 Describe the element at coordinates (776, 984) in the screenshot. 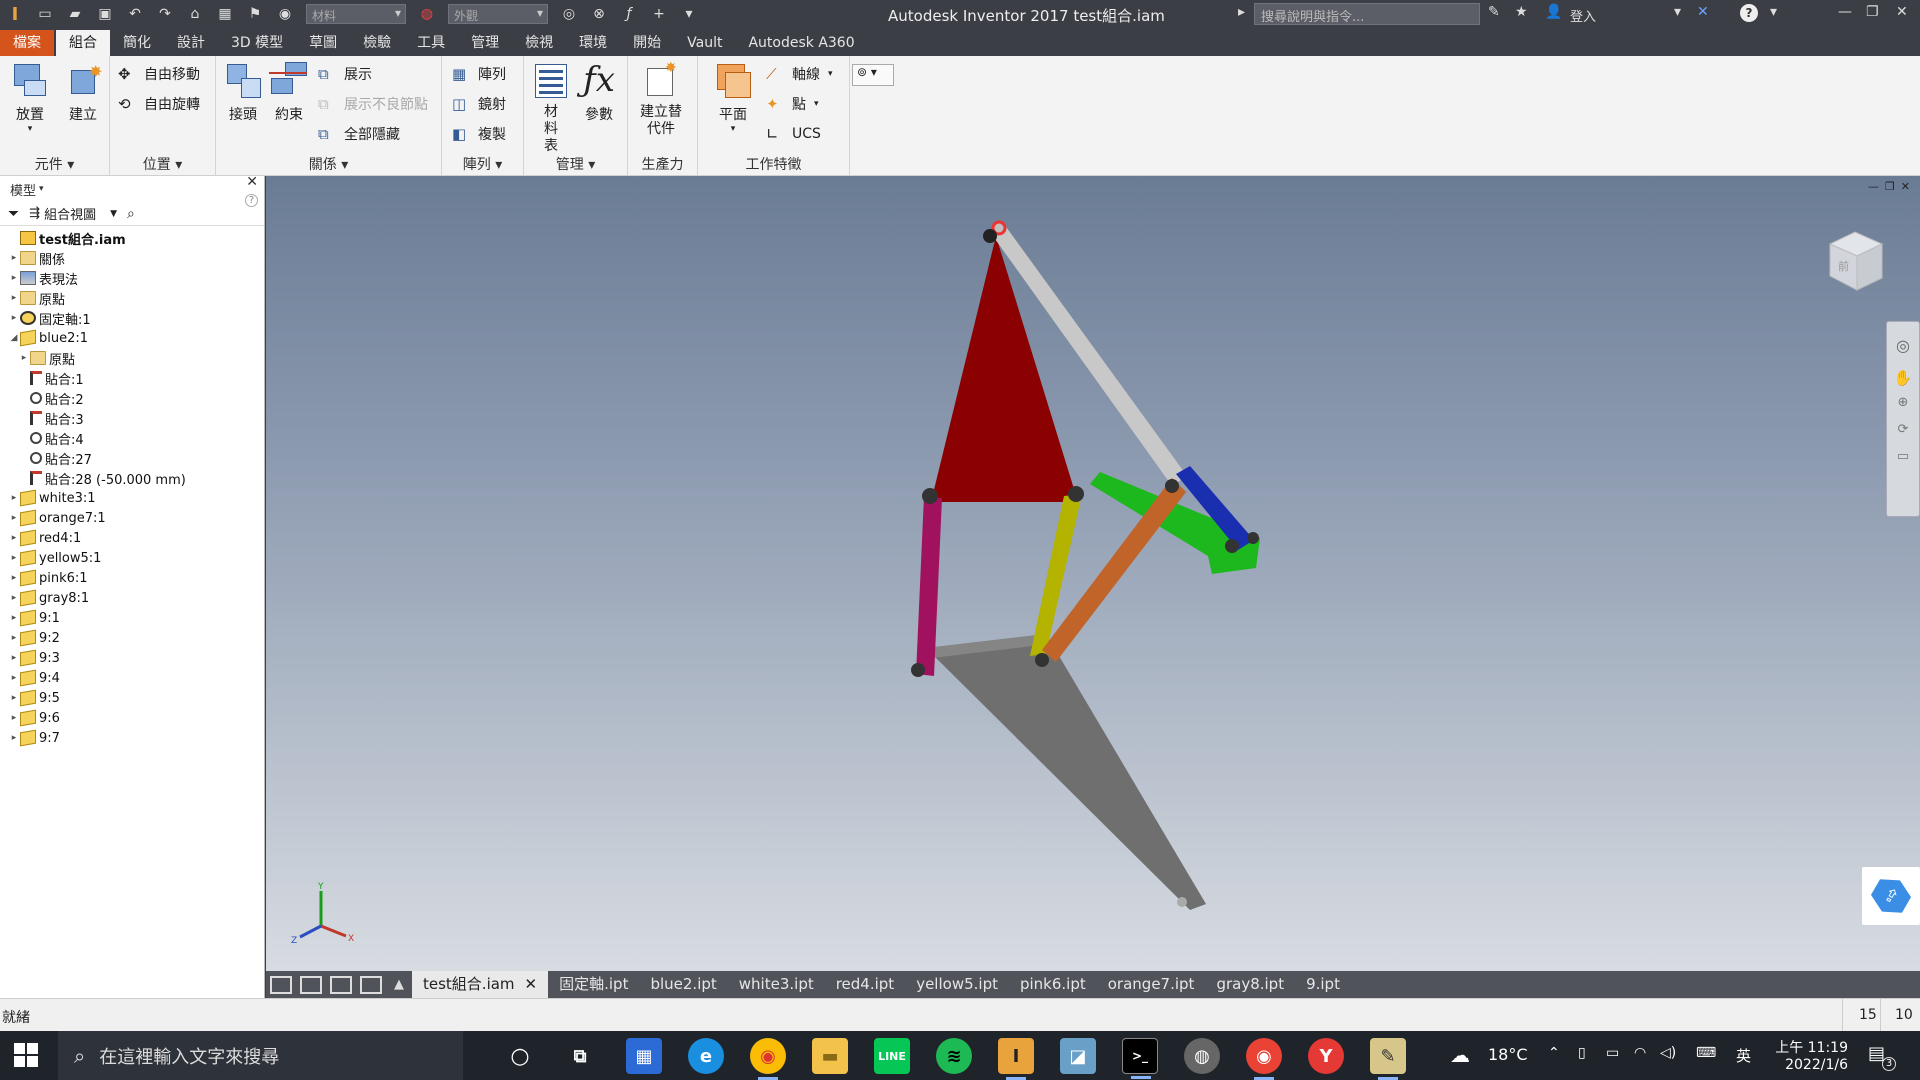

I see `doc-tab: white3.ipt` at that location.